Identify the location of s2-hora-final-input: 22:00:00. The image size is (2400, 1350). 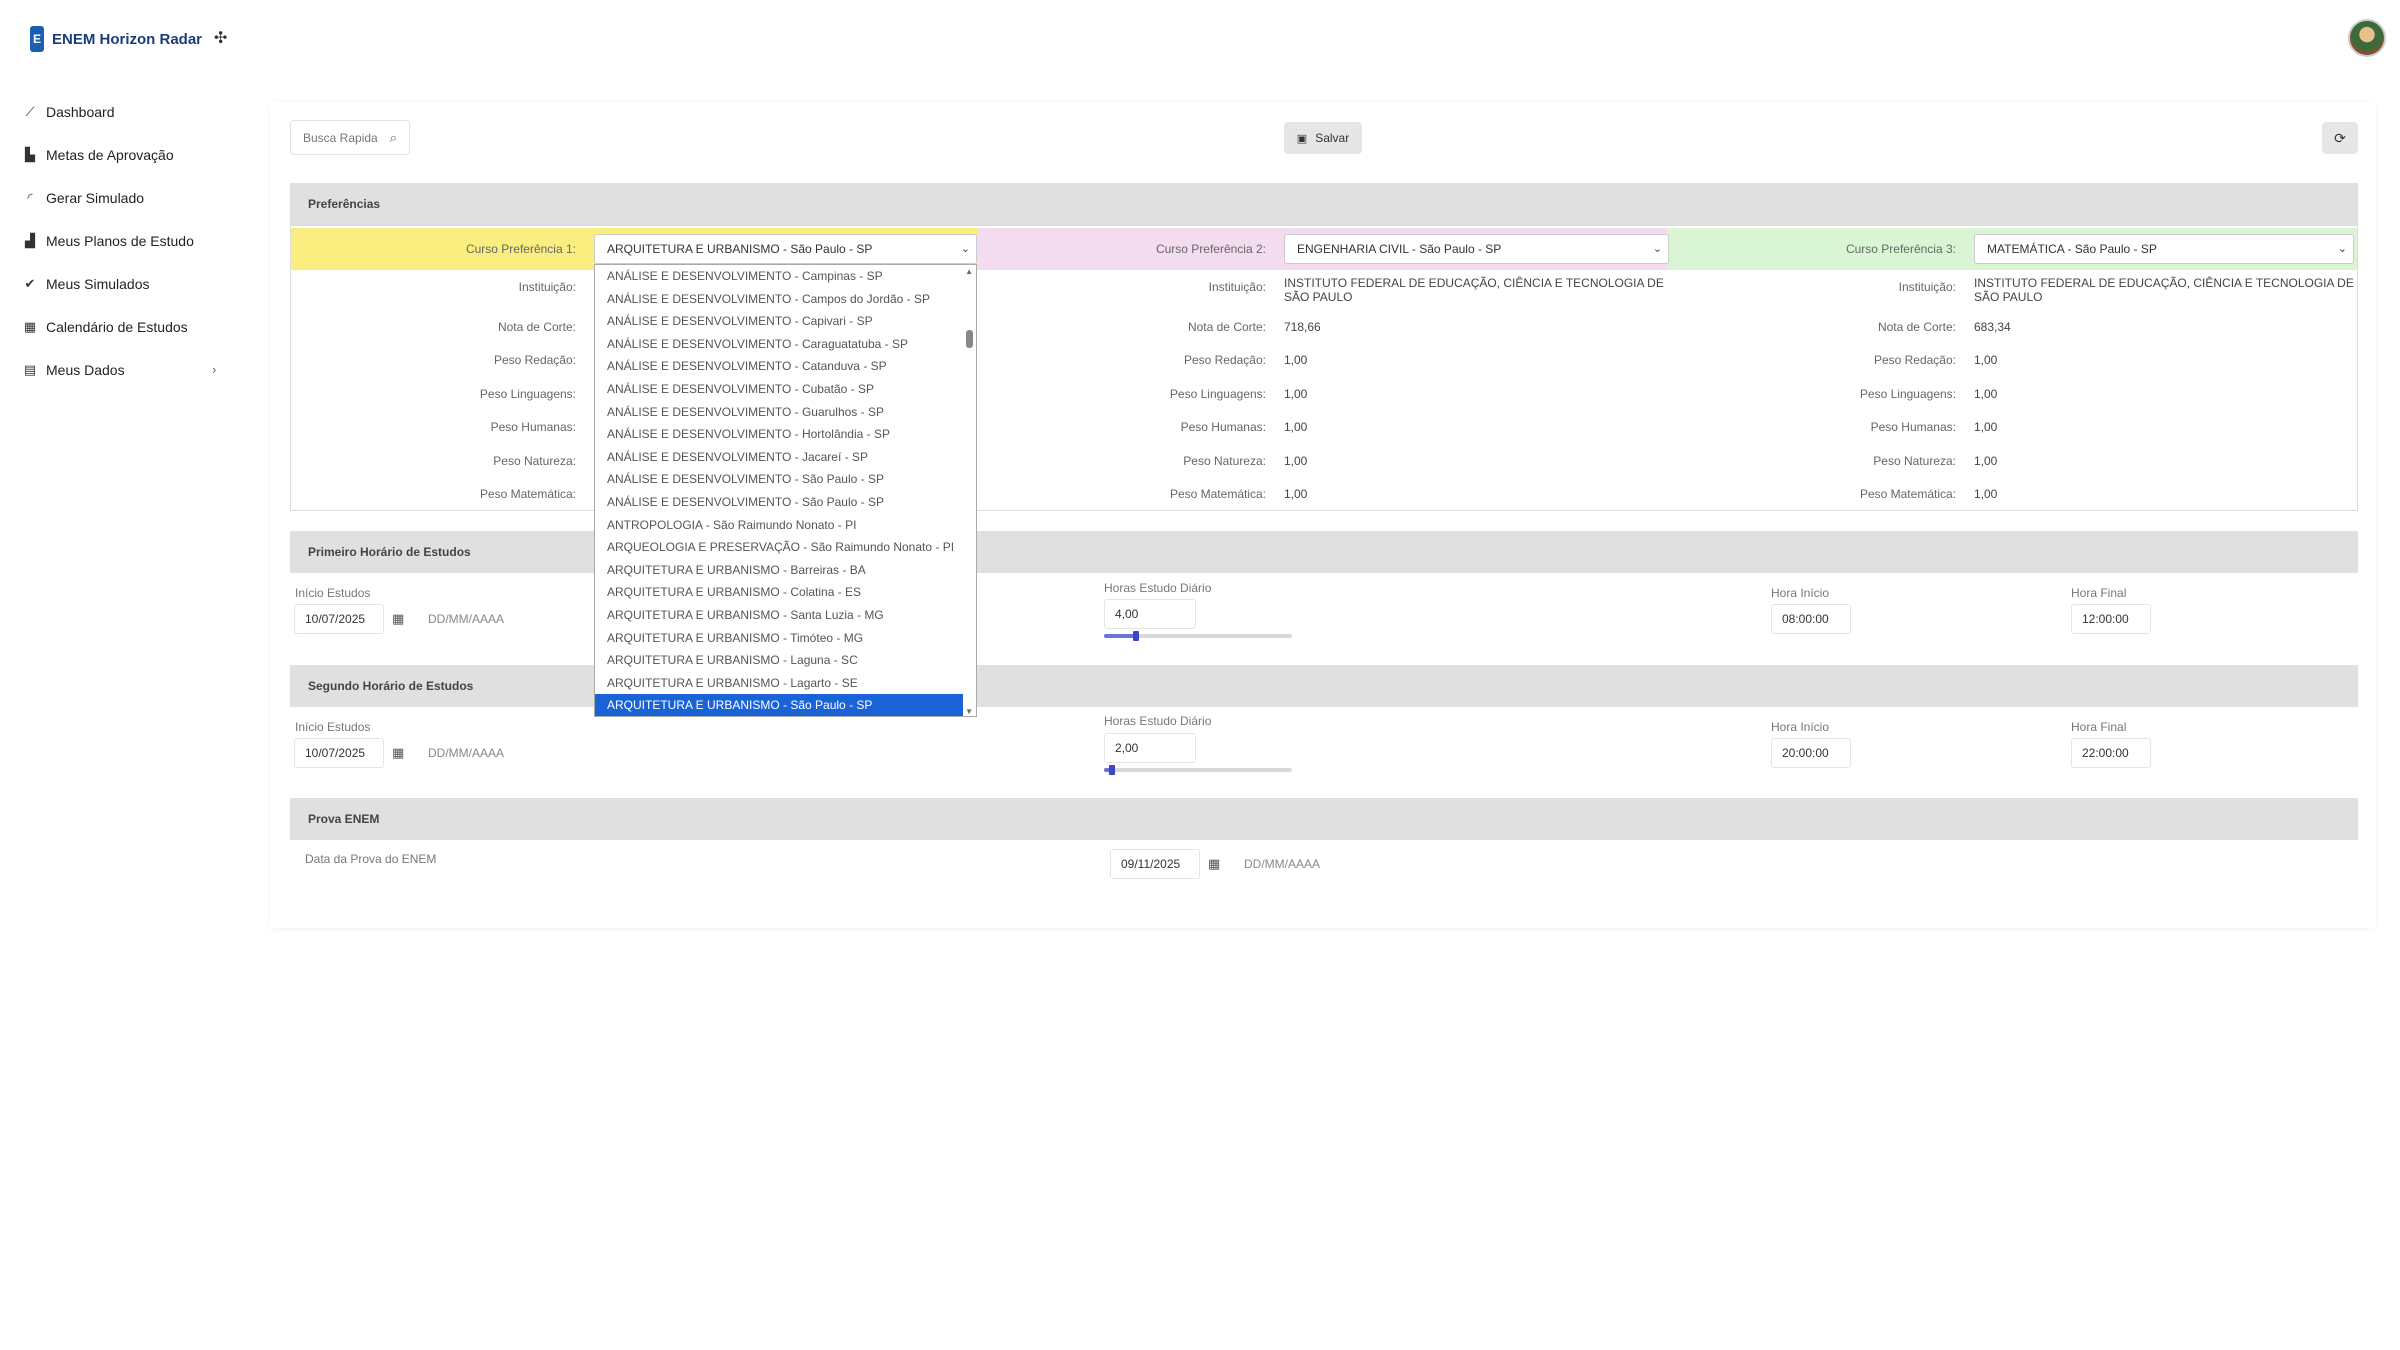
(2111, 753).